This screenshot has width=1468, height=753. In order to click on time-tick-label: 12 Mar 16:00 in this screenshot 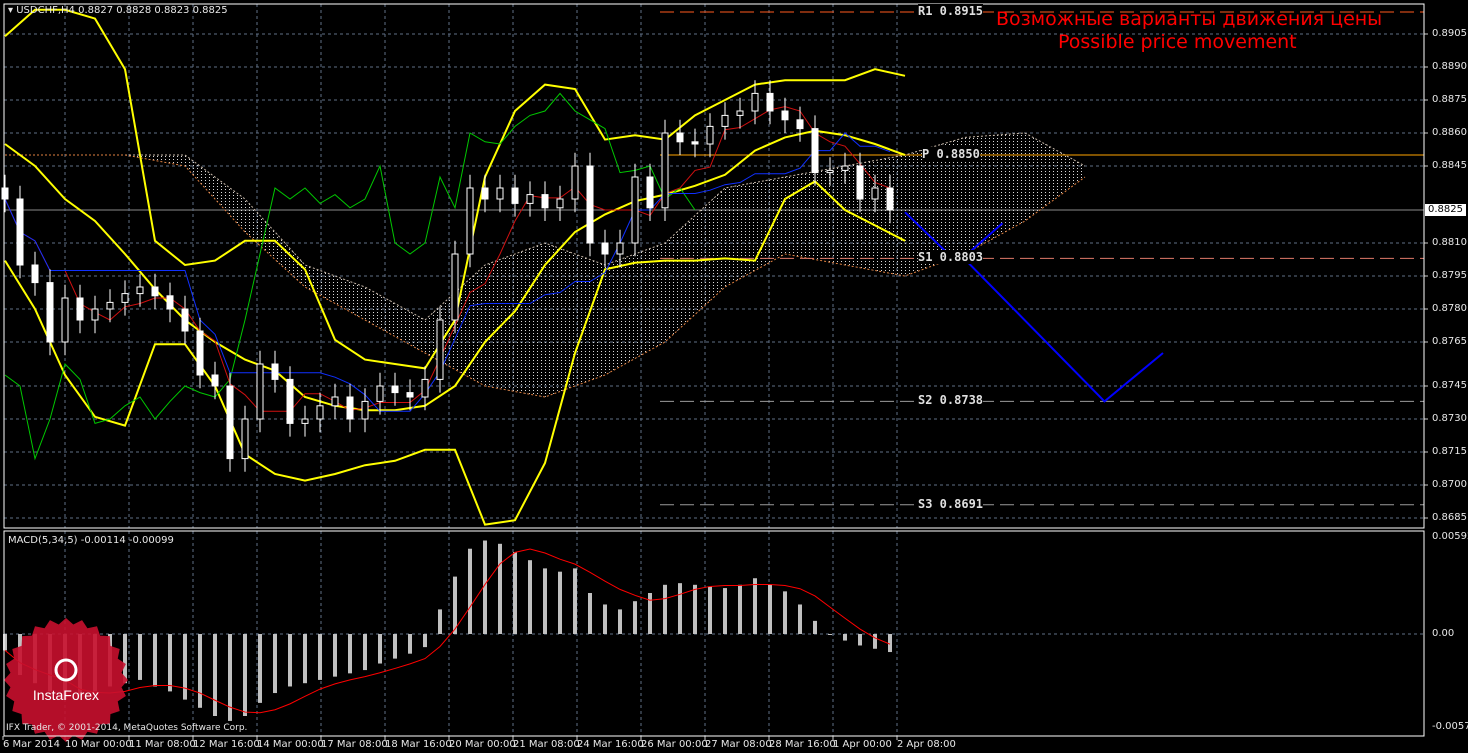, I will do `click(226, 744)`.